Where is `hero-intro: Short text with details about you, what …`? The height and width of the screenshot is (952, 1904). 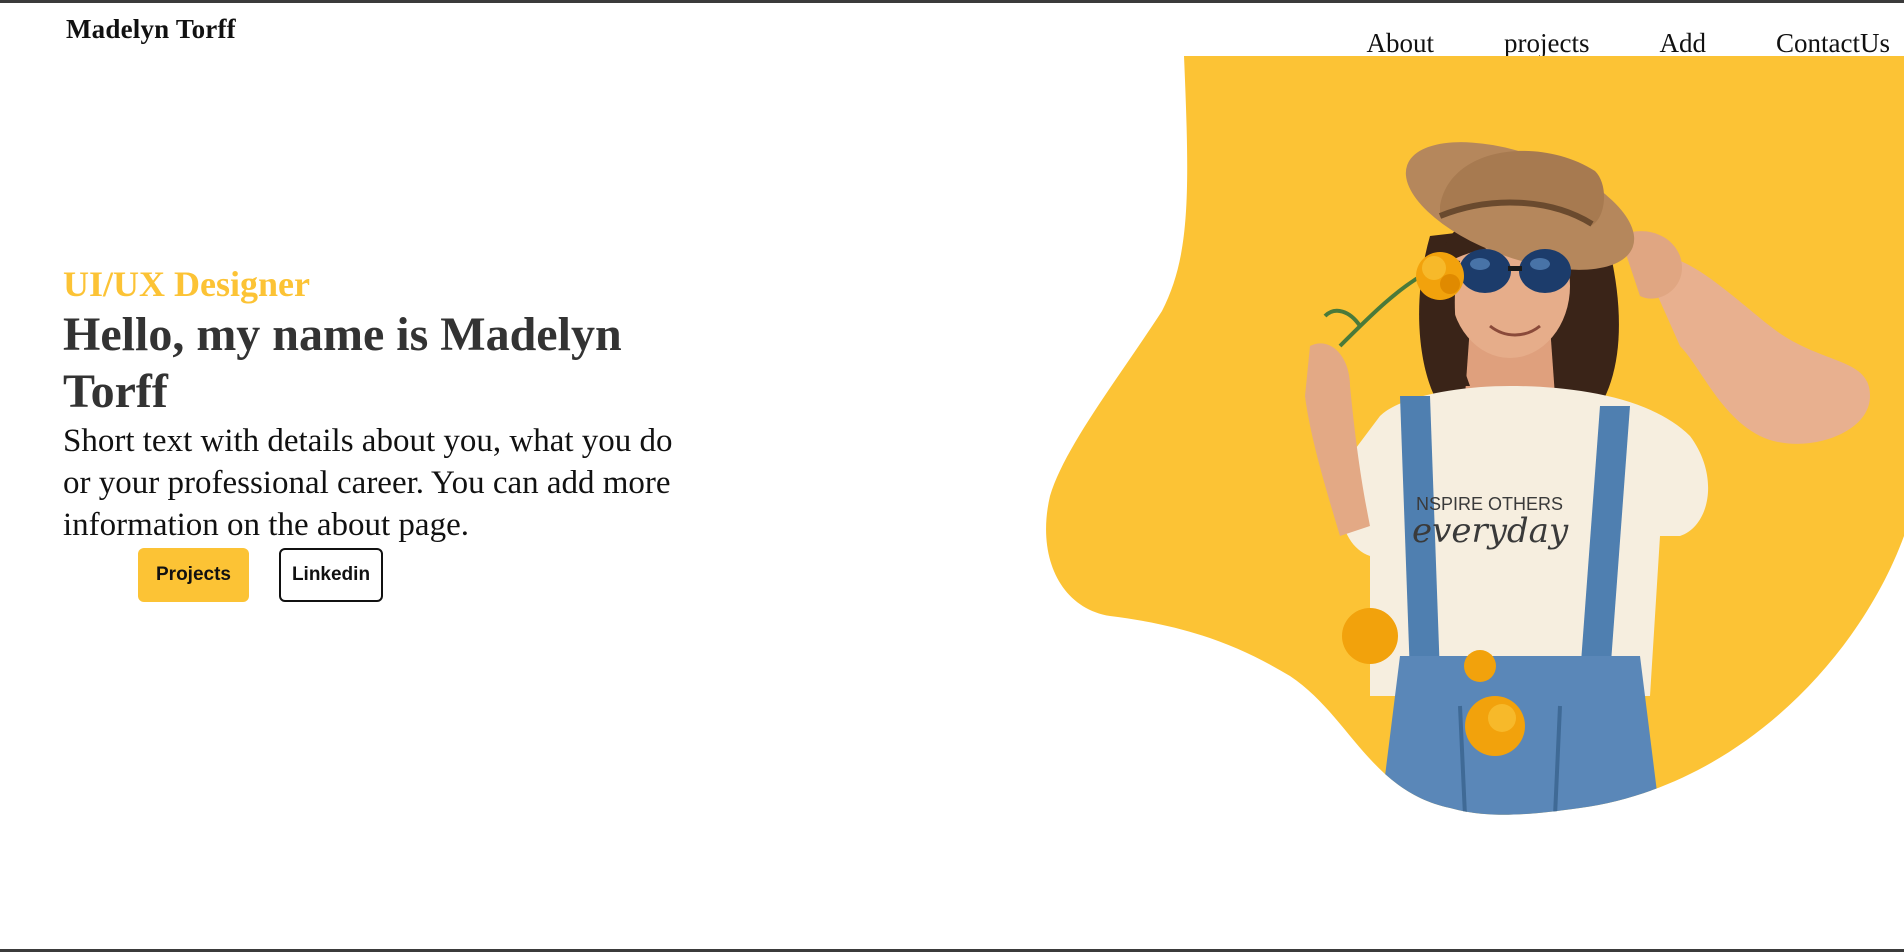 hero-intro: Short text with details about you, what … is located at coordinates (368, 483).